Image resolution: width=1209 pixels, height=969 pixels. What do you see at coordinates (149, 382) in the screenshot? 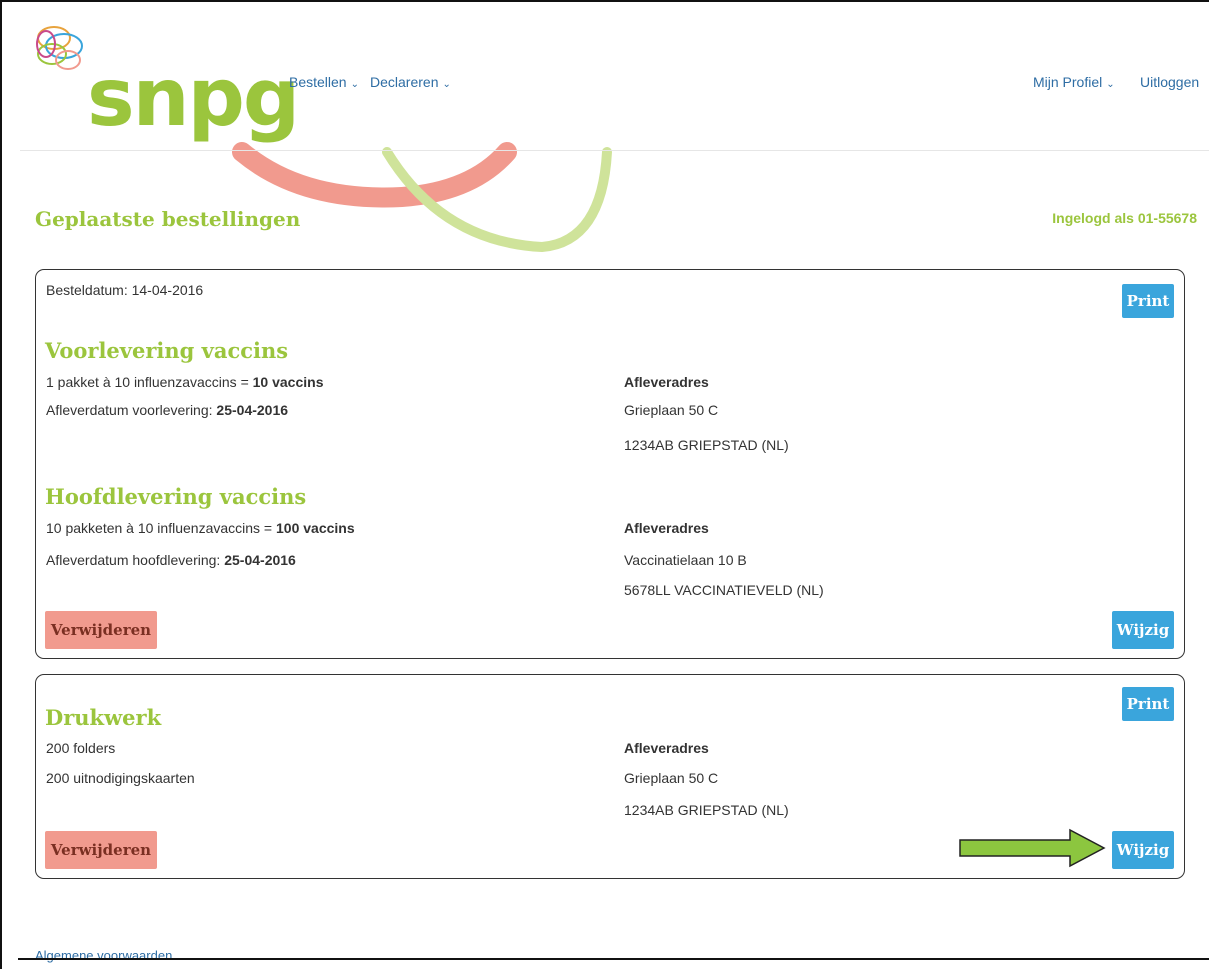
I see `quantity-text: 1 pakket à 10 influenzavaccins =` at bounding box center [149, 382].